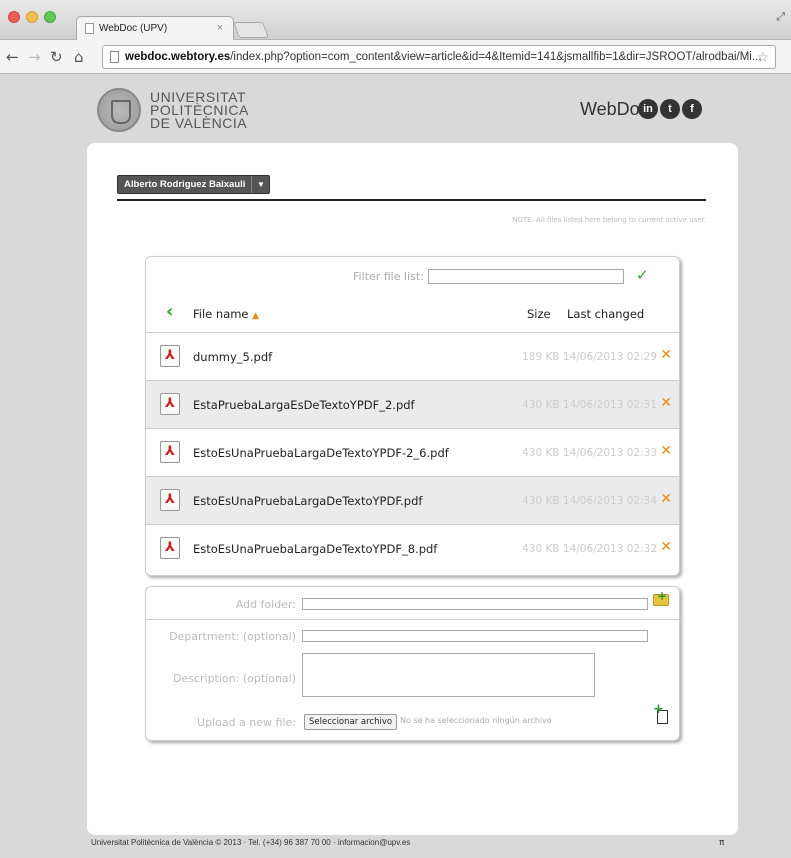 This screenshot has width=791, height=858. Describe the element at coordinates (260, 184) in the screenshot. I see `chevron-down-icon: ▼` at that location.